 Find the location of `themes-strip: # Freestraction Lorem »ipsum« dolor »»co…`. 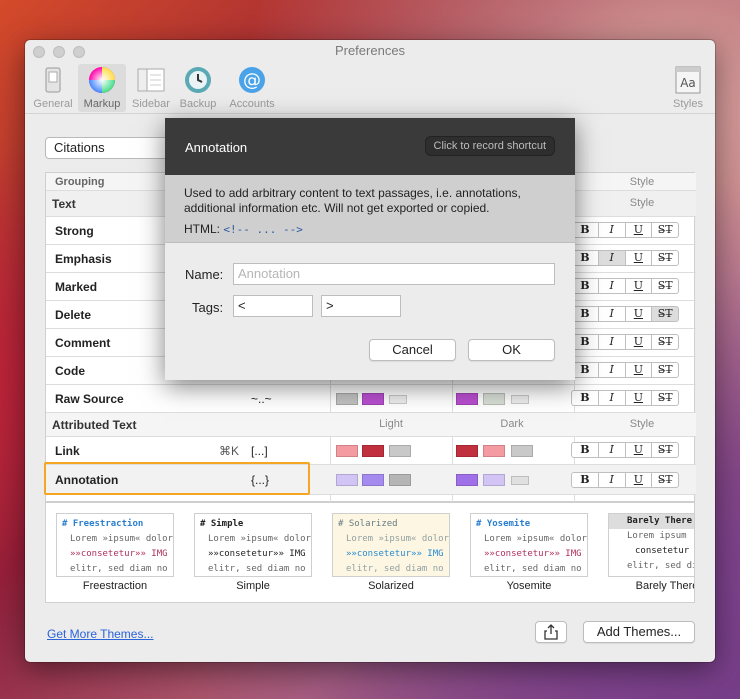

themes-strip: # Freestraction Lorem »ipsum« dolor »»co… is located at coordinates (370, 552).